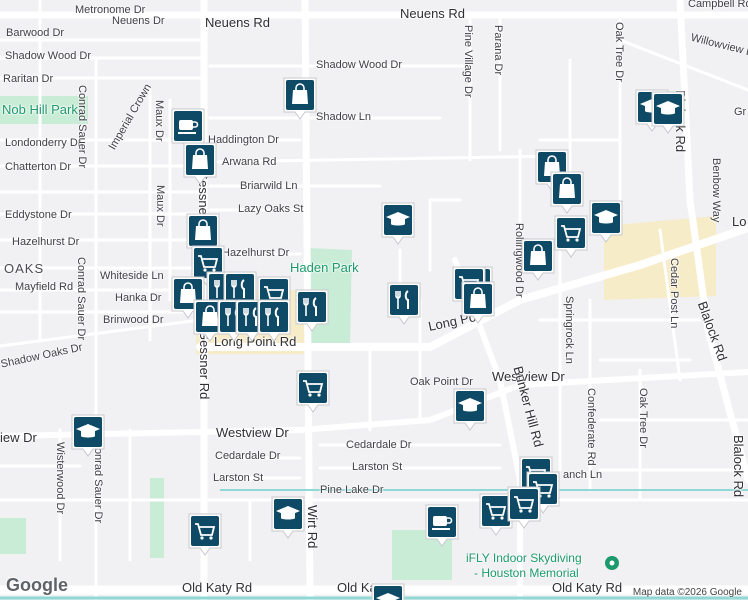 Image resolution: width=748 pixels, height=600 pixels. What do you see at coordinates (583, 475) in the screenshot?
I see `street-label: anch Ln` at bounding box center [583, 475].